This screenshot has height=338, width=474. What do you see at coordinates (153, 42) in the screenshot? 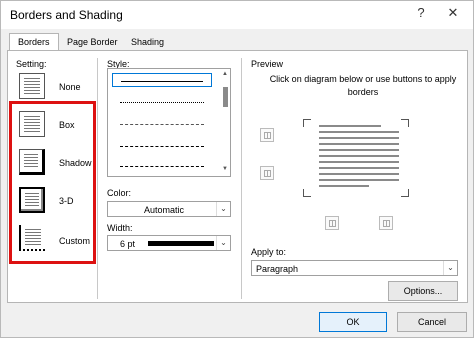
I see `tab-shading: Shading` at bounding box center [153, 42].